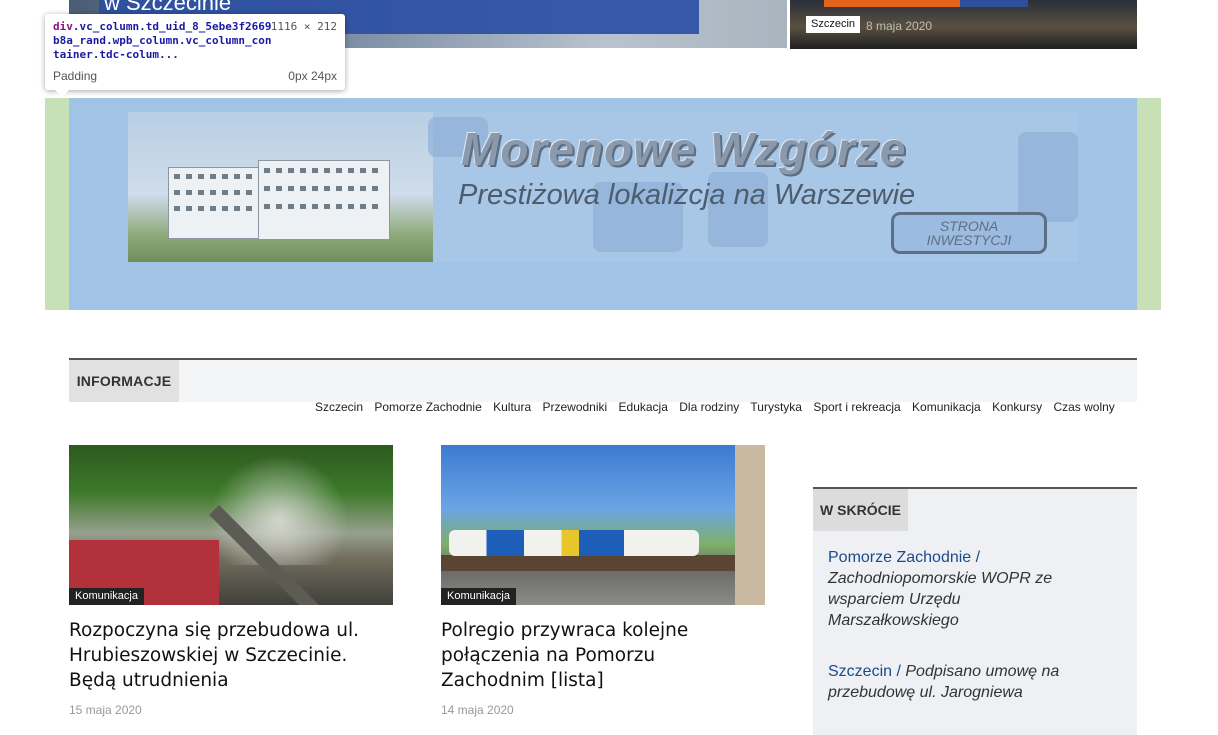 This screenshot has height=735, width=1218. I want to click on subnav-item-dla-rodziny: Dla rodziny, so click(709, 407).